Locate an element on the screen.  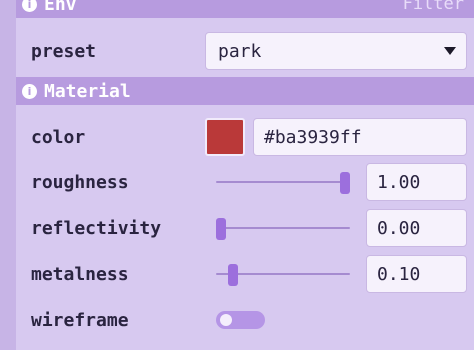
preset-value: park is located at coordinates (240, 51).